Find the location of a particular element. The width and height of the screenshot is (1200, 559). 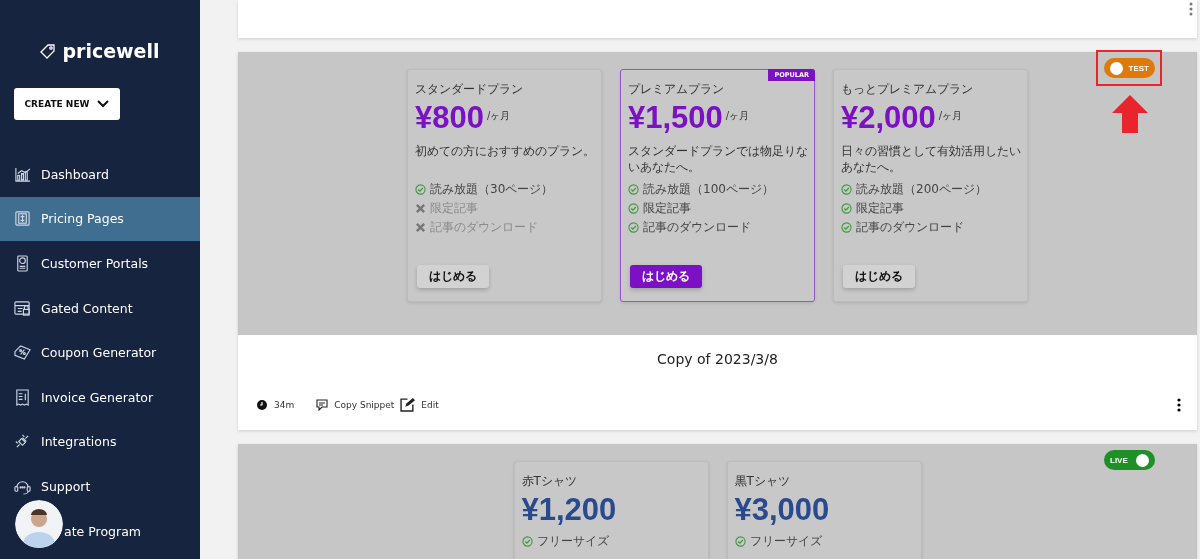

tag-icon is located at coordinates (48, 51).